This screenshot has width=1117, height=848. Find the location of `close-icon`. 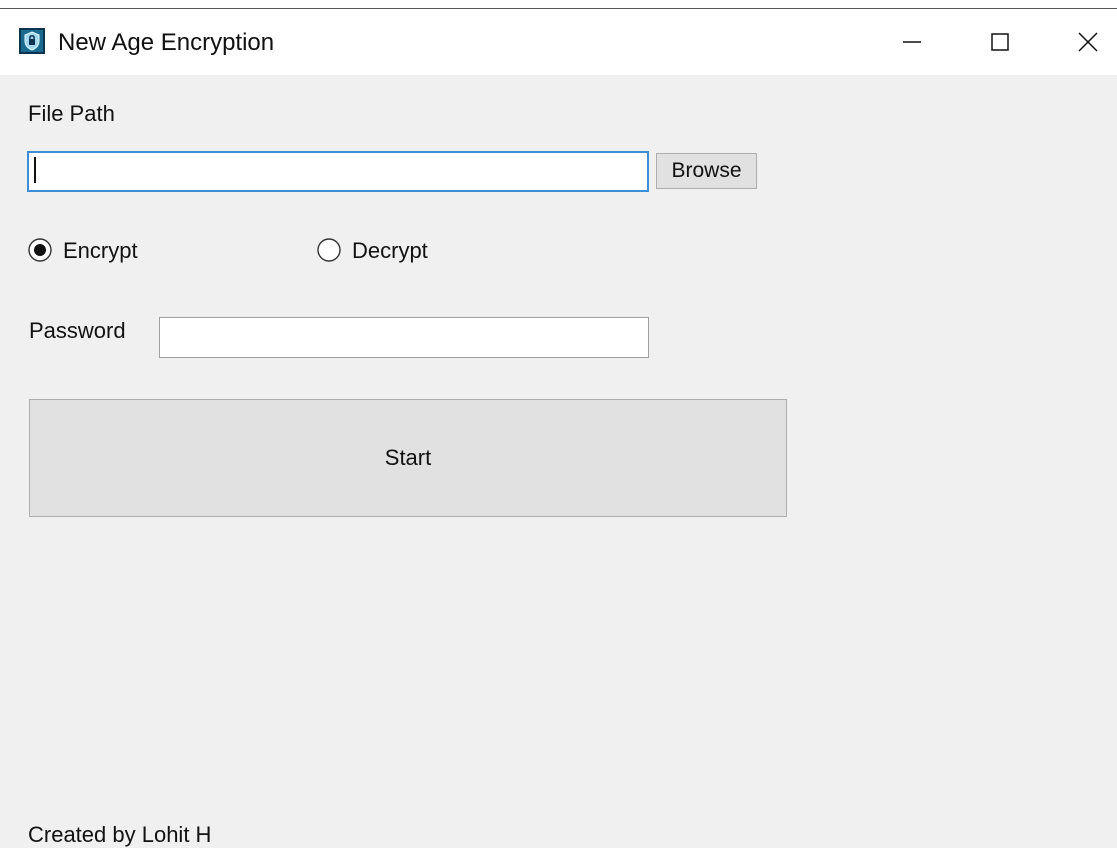

close-icon is located at coordinates (1088, 42).